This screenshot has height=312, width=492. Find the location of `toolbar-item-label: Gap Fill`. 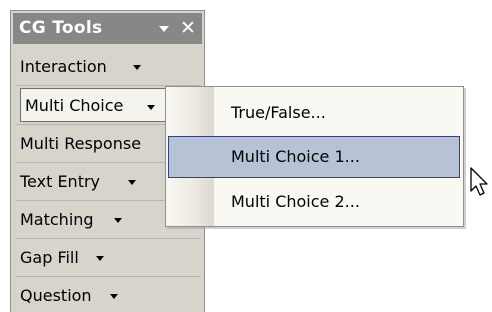

toolbar-item-label: Gap Fill is located at coordinates (49, 257).